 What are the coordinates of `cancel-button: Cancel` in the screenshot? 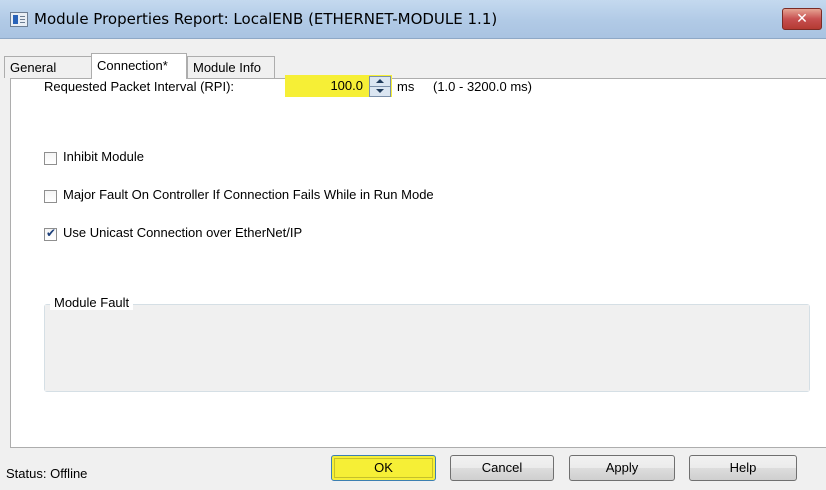 It's located at (502, 468).